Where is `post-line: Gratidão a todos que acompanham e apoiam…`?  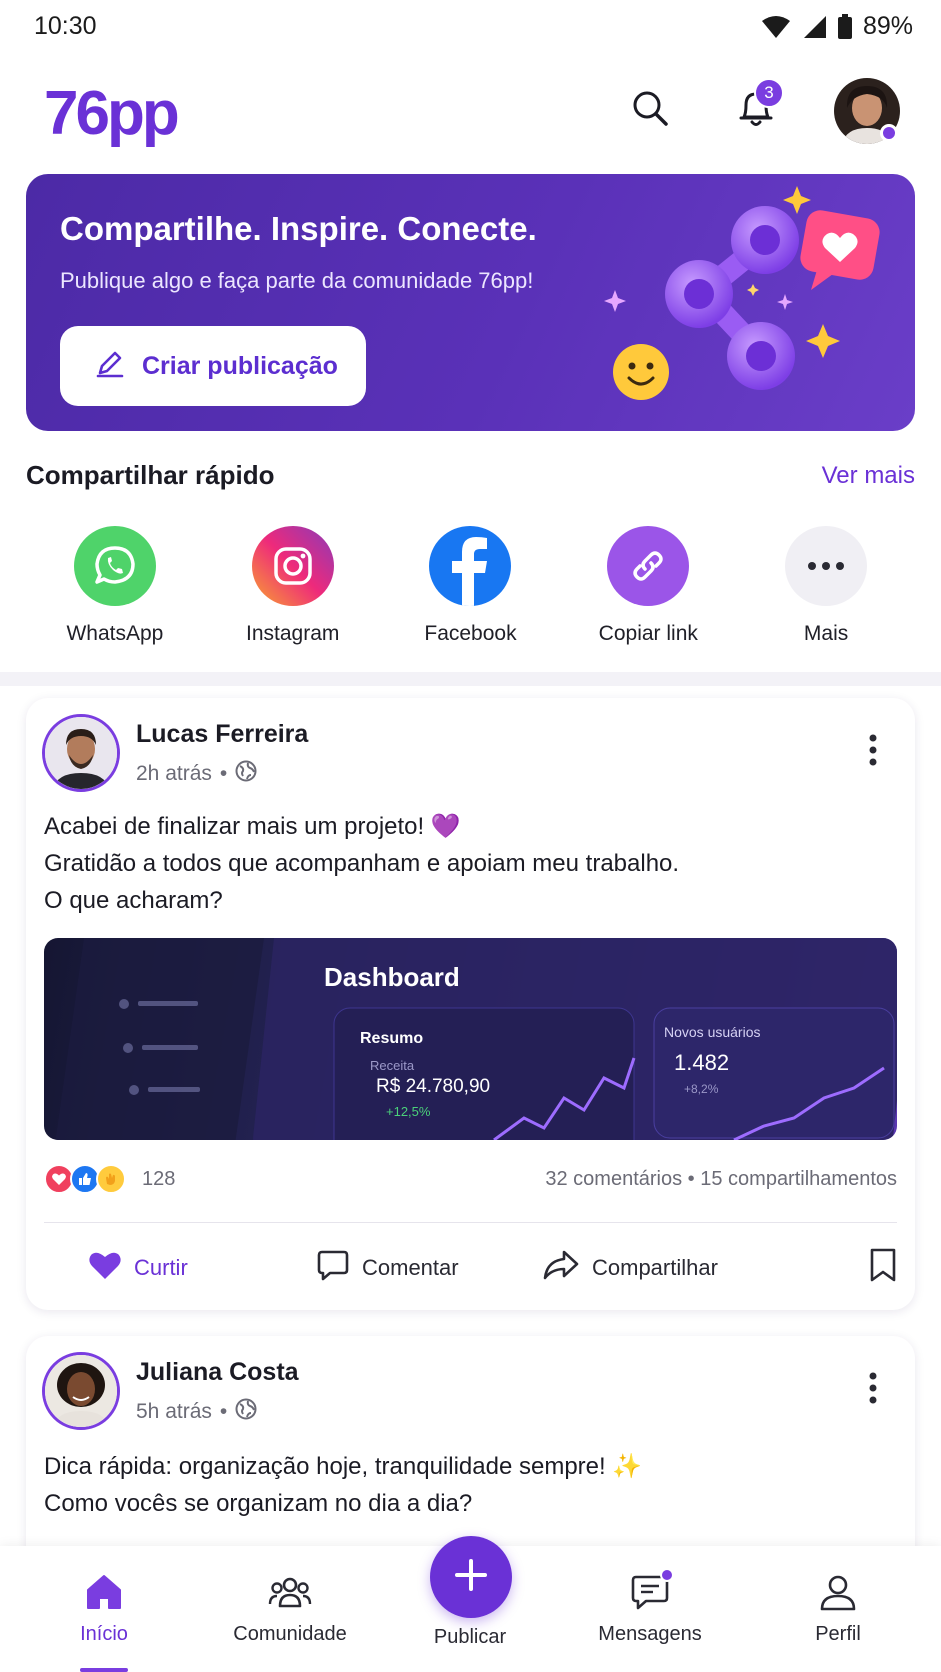 post-line: Gratidão a todos que acompanham e apoiam… is located at coordinates (362, 863).